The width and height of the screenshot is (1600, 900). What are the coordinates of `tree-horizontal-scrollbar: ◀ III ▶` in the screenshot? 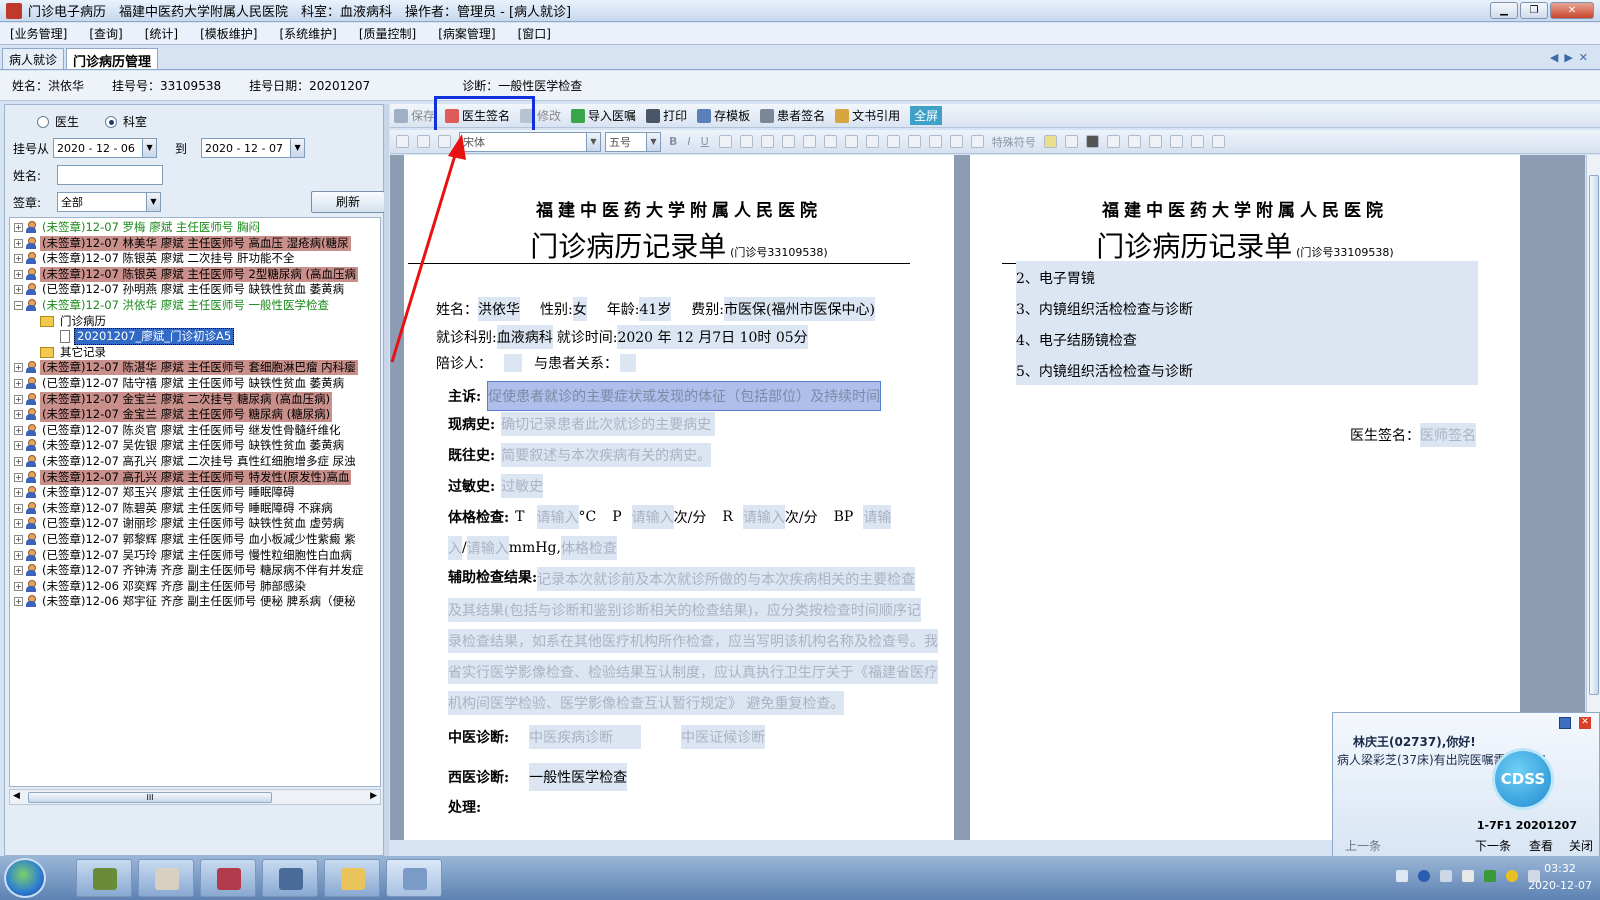 It's located at (195, 797).